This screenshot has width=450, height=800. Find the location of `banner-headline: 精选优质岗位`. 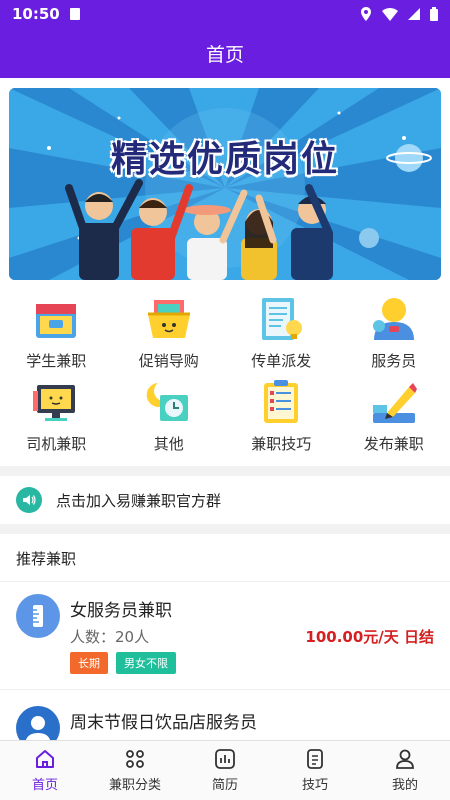

banner-headline: 精选优质岗位 is located at coordinates (224, 159).